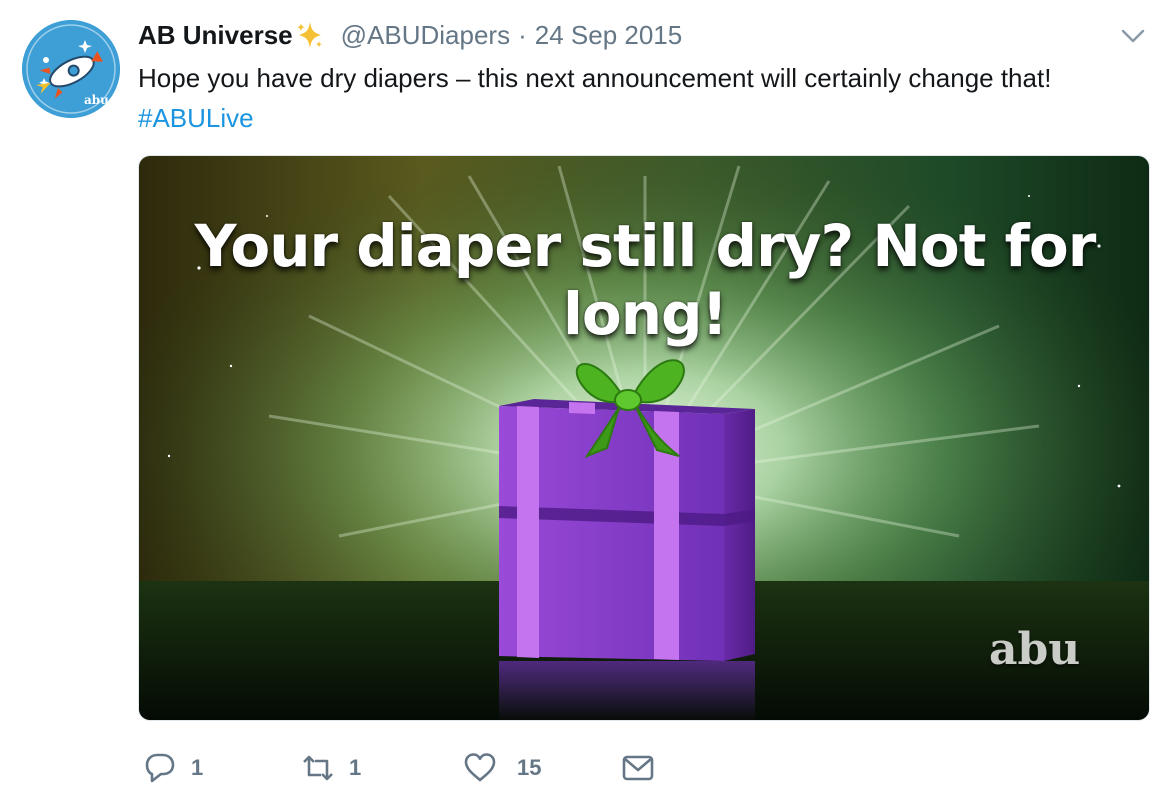 Image resolution: width=1170 pixels, height=800 pixels. I want to click on sparkles-icon, so click(309, 35).